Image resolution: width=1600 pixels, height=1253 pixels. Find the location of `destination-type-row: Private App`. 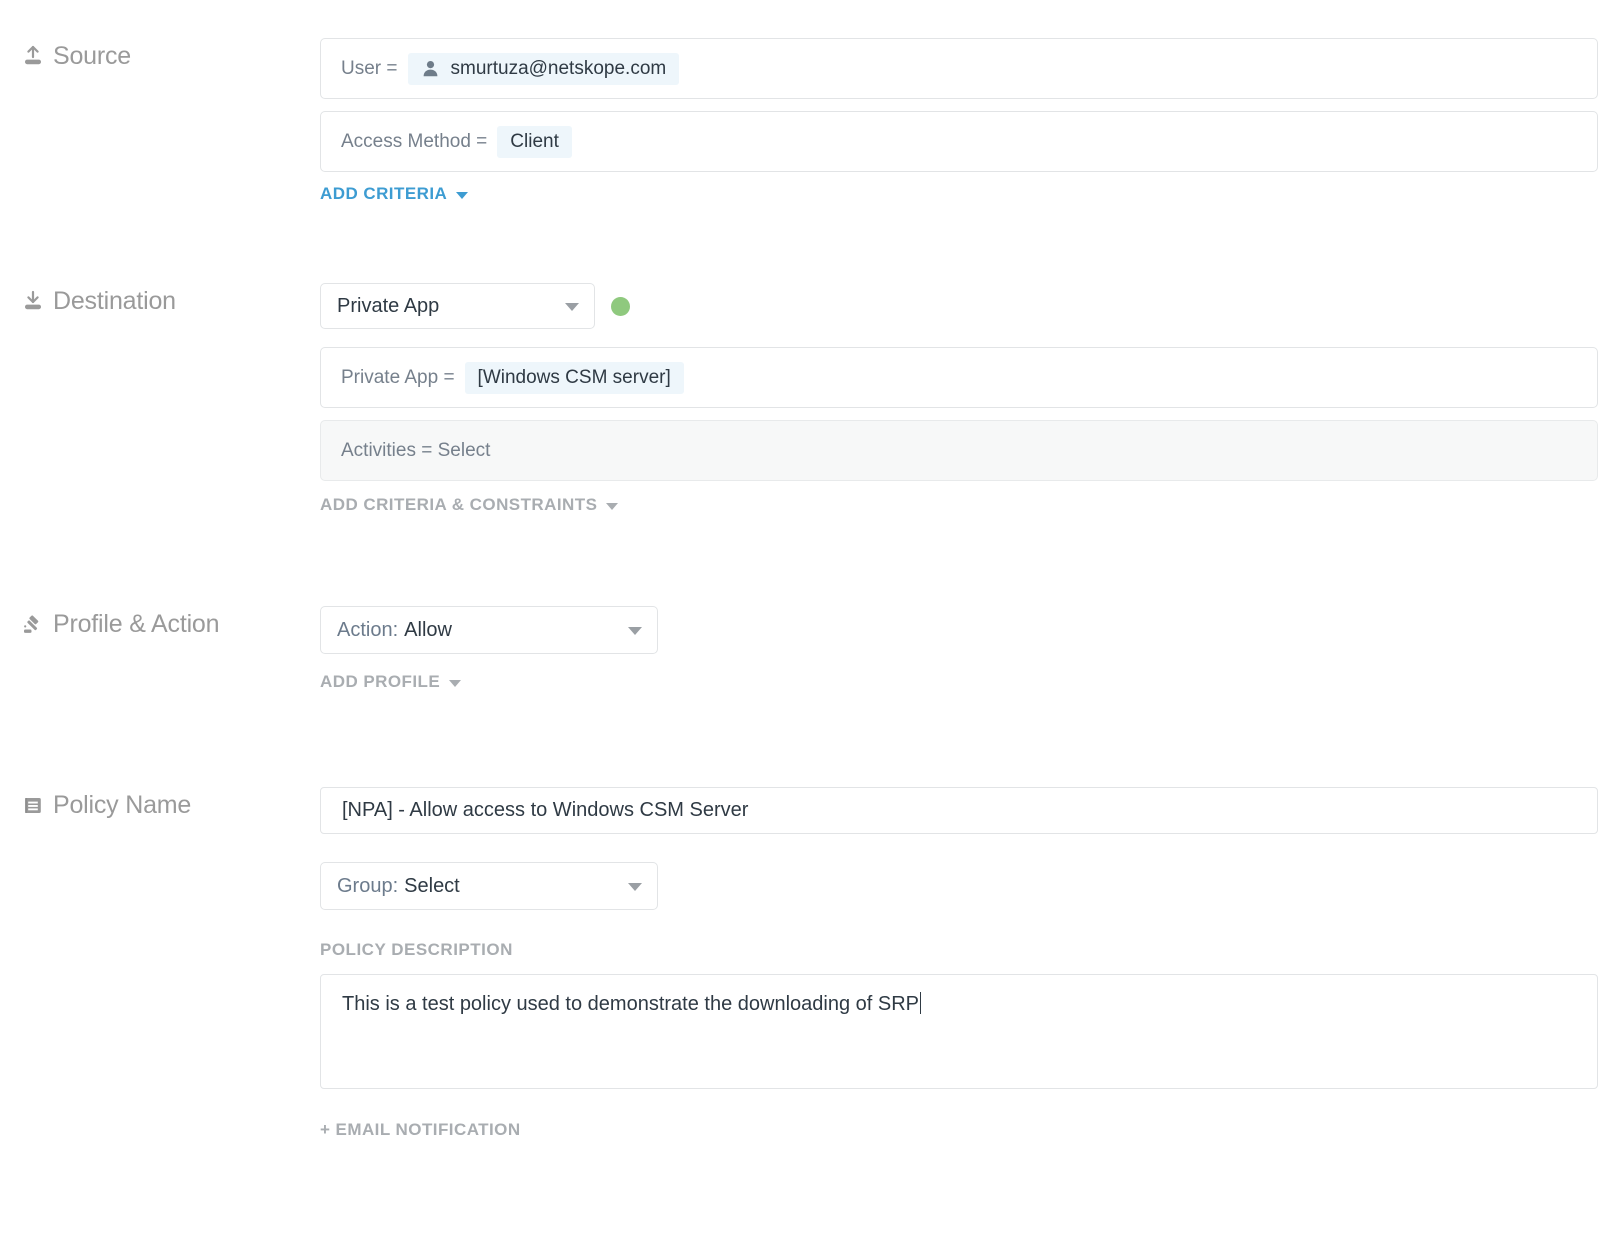

destination-type-row: Private App is located at coordinates (959, 306).